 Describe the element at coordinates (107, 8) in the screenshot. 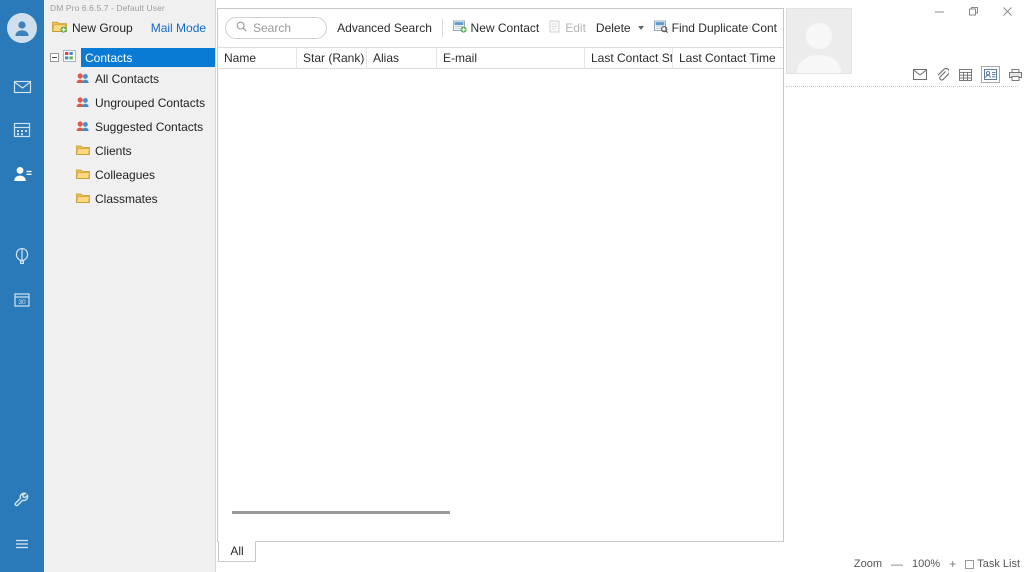

I see `app-title: DM Pro 6.6.5.7 - Default User` at that location.